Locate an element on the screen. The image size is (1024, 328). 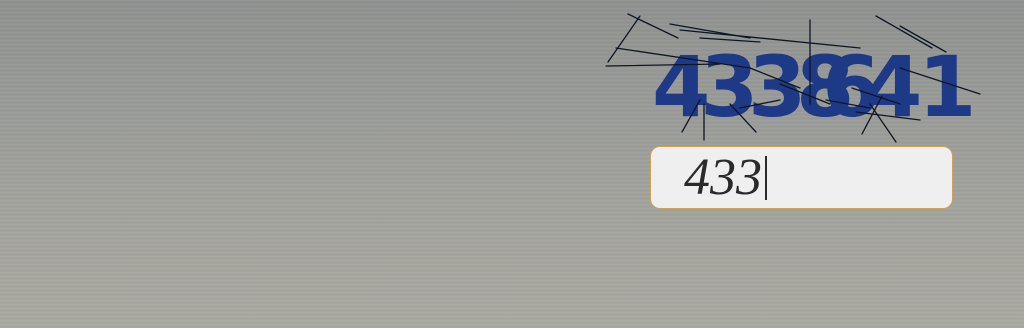
text-cursor is located at coordinates (766, 177).